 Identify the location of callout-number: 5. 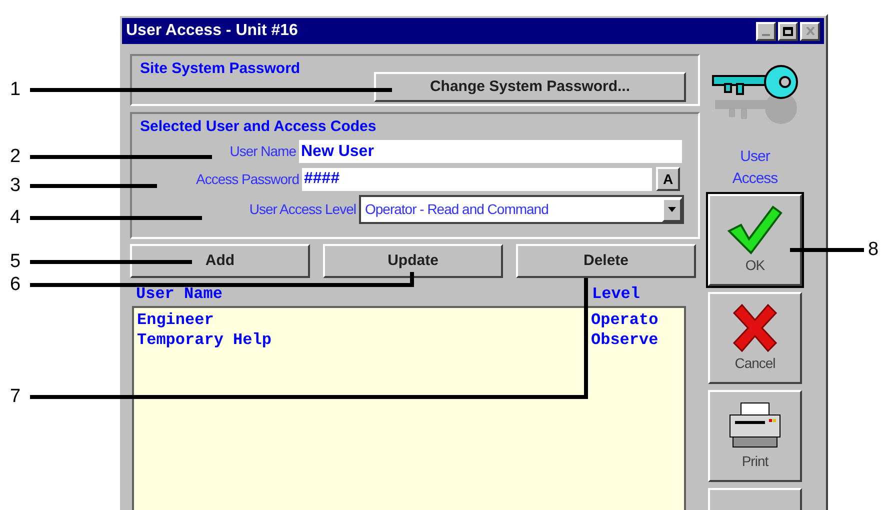
(15, 262).